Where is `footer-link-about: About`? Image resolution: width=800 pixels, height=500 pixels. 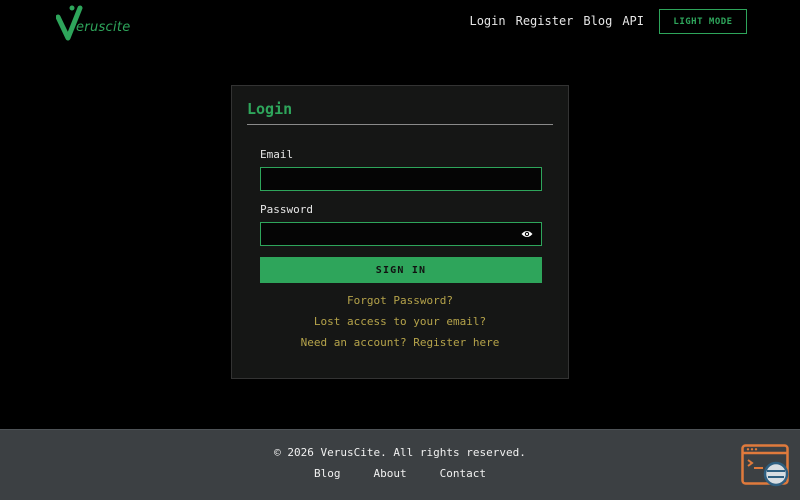 footer-link-about: About is located at coordinates (390, 473).